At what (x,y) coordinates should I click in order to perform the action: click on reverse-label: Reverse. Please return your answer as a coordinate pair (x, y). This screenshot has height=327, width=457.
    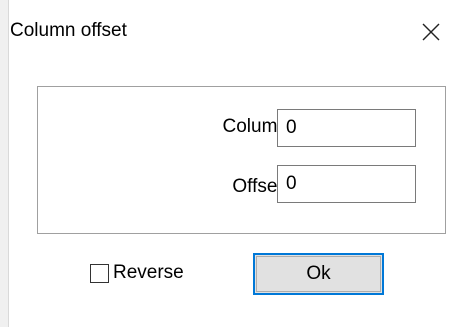
    Looking at the image, I should click on (148, 273).